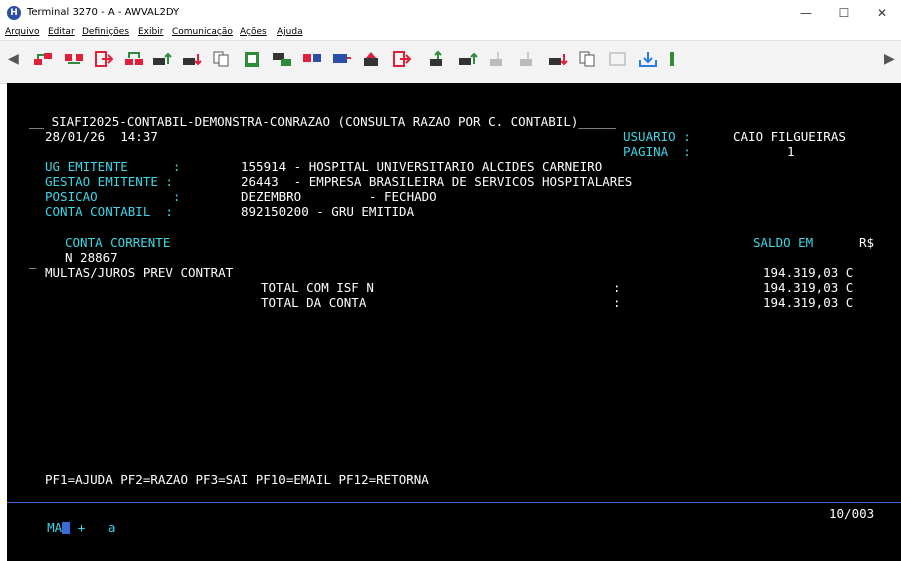  What do you see at coordinates (202, 32) in the screenshot?
I see `menu-comunicacao: Comunicação` at bounding box center [202, 32].